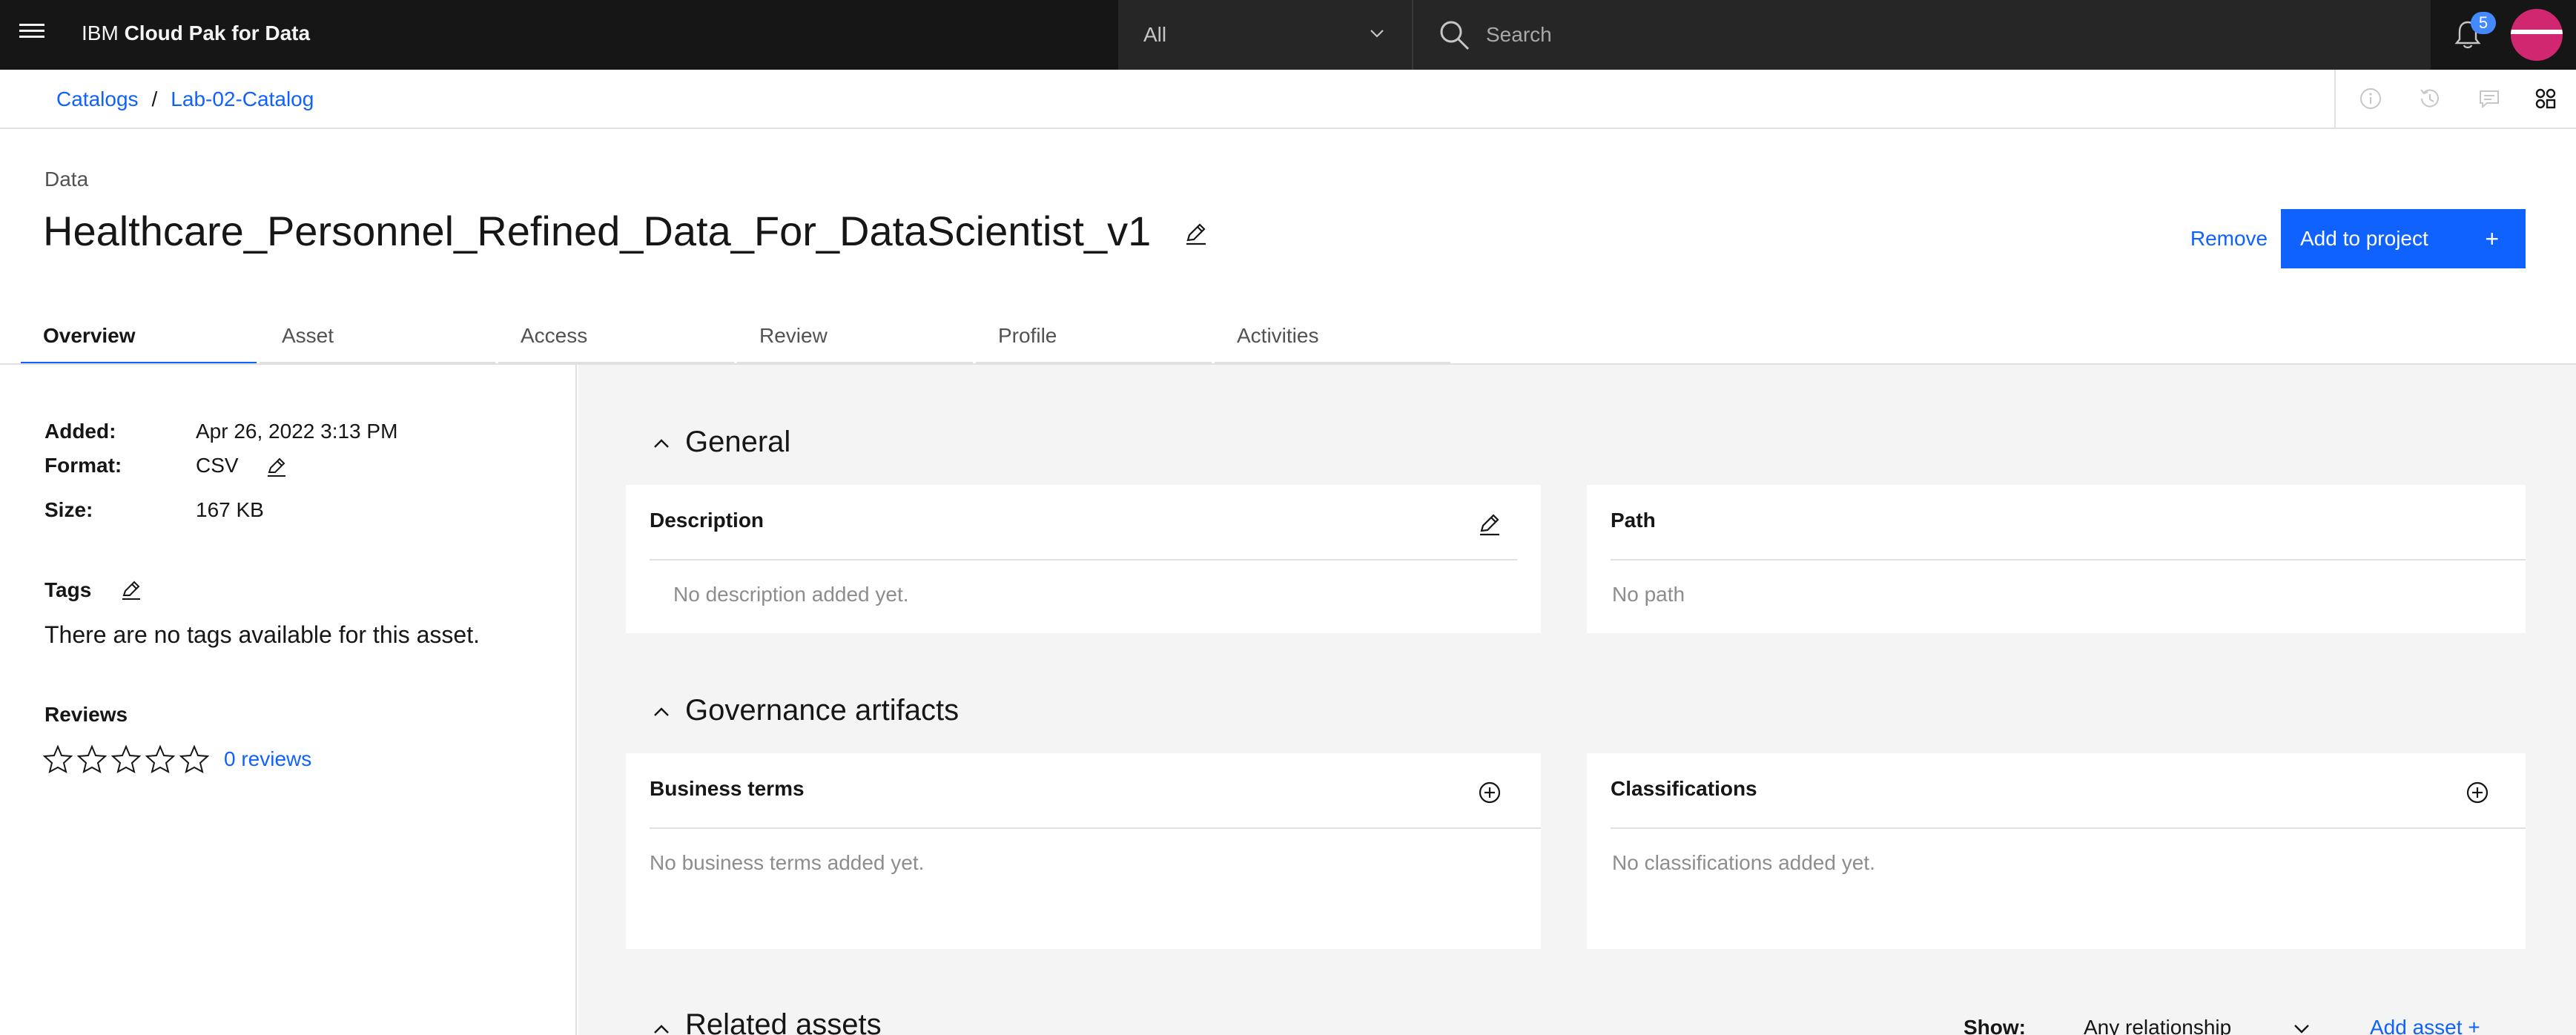  What do you see at coordinates (1332, 341) in the screenshot?
I see `tab-activities: Activities` at bounding box center [1332, 341].